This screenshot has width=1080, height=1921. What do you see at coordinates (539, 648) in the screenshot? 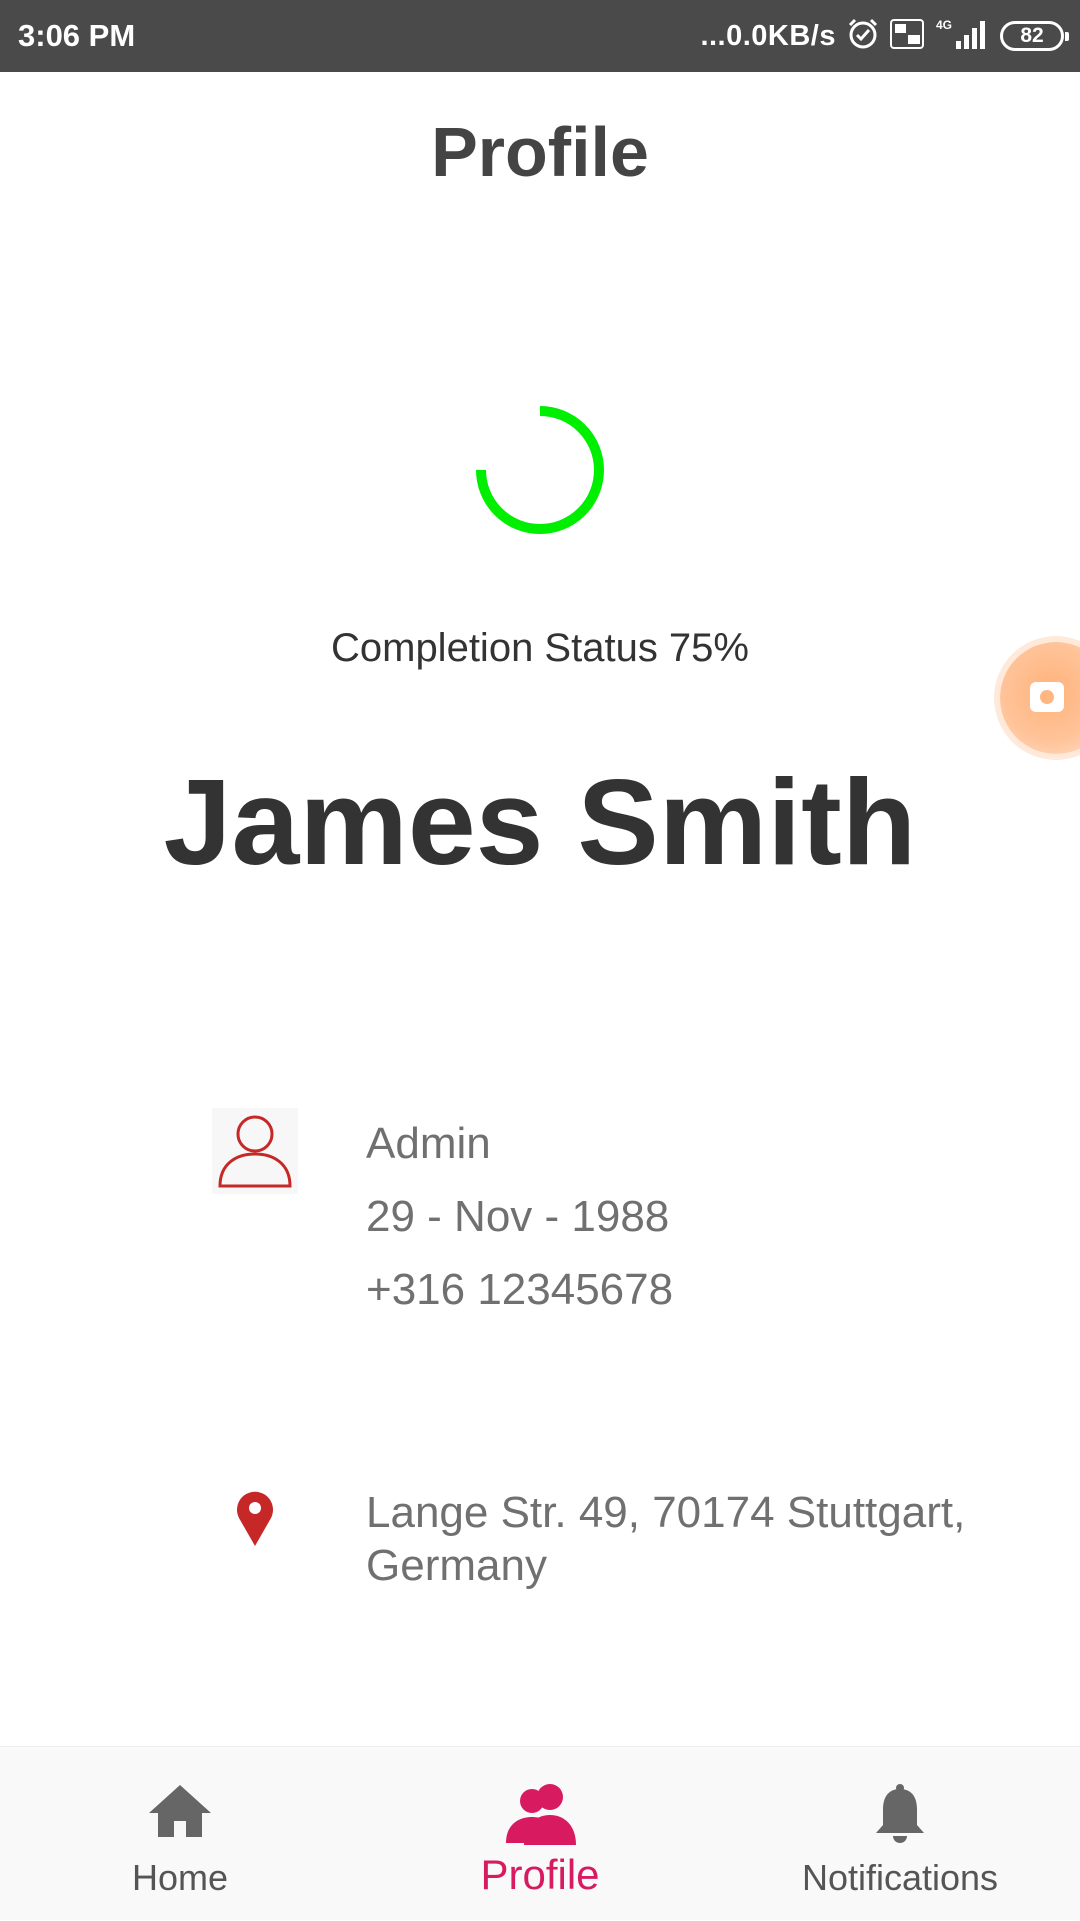
I see `completion-status: Completion Status 75%` at bounding box center [539, 648].